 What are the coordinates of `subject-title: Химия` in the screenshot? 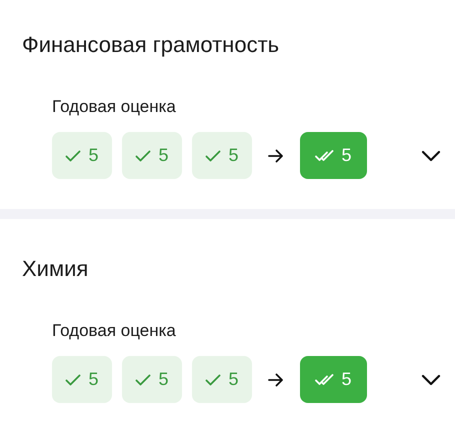 It's located at (56, 269).